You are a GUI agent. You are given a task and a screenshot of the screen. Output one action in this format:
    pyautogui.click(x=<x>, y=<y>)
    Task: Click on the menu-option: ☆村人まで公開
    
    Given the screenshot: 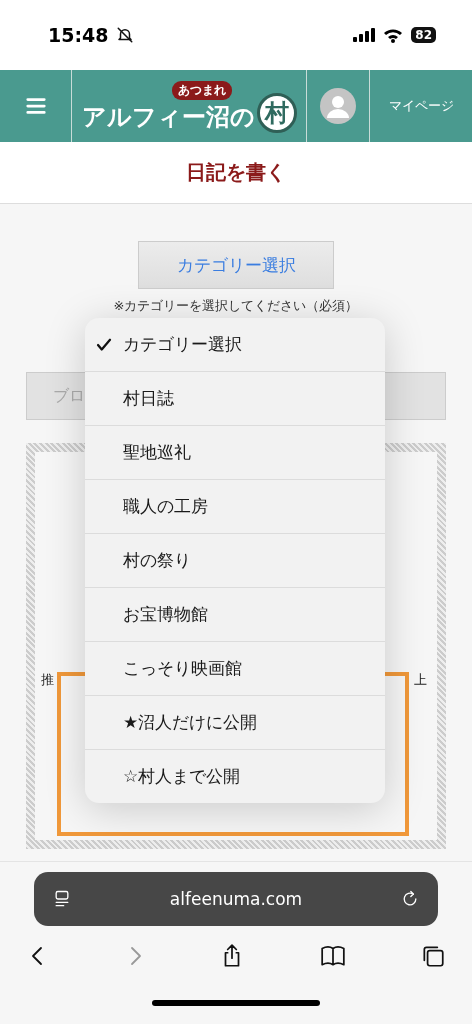 What is the action you would take?
    pyautogui.click(x=235, y=776)
    